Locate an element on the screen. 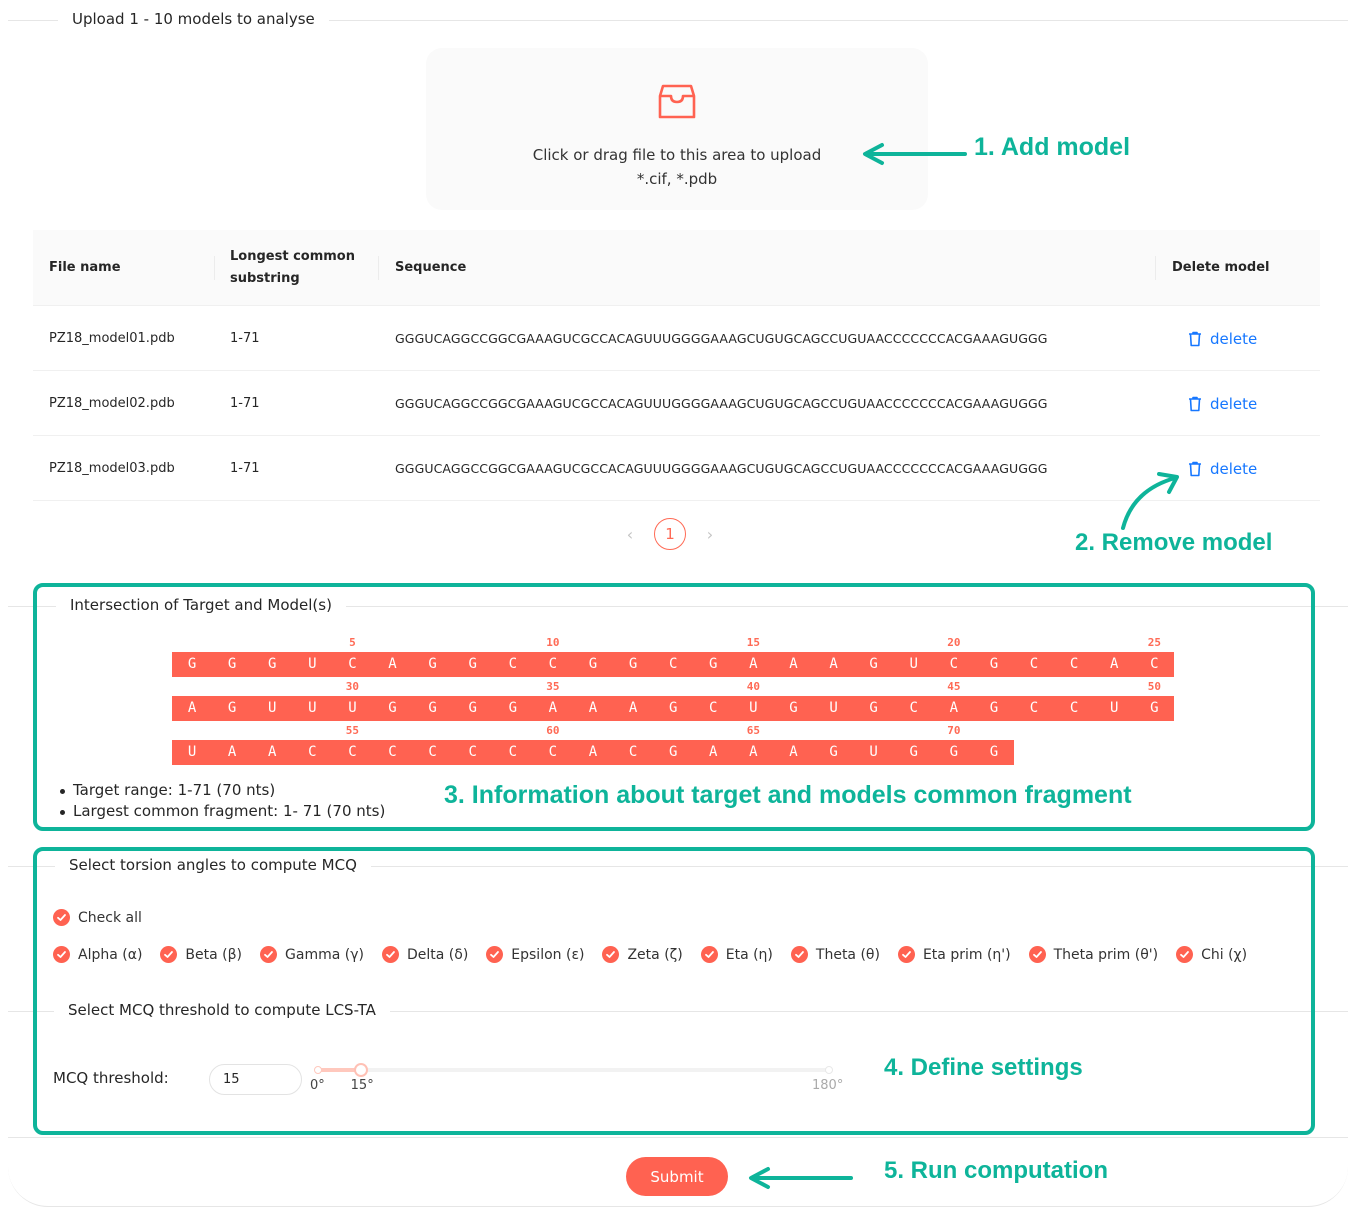 The height and width of the screenshot is (1207, 1356). annotation-remove-model: 2. Remove model is located at coordinates (1174, 542).